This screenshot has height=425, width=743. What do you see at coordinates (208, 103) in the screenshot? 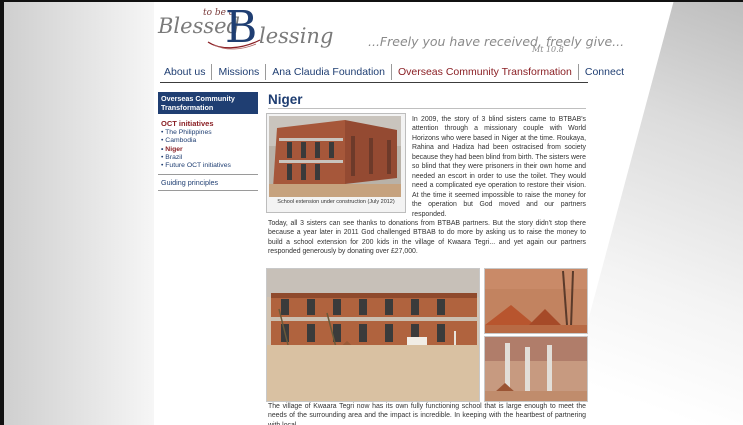
I see `sidebar-heading: Overseas Community Transformation` at bounding box center [208, 103].